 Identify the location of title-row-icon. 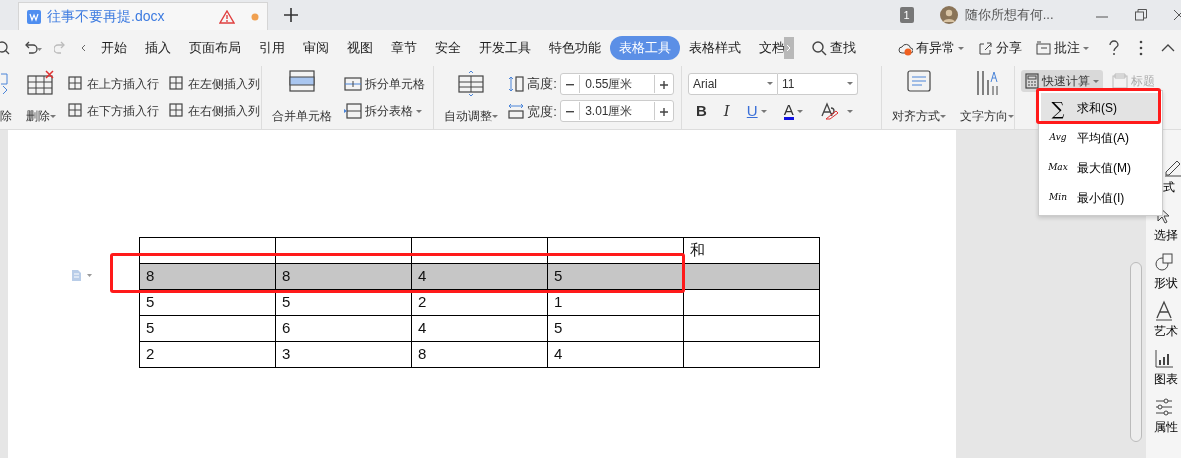
(1119, 81).